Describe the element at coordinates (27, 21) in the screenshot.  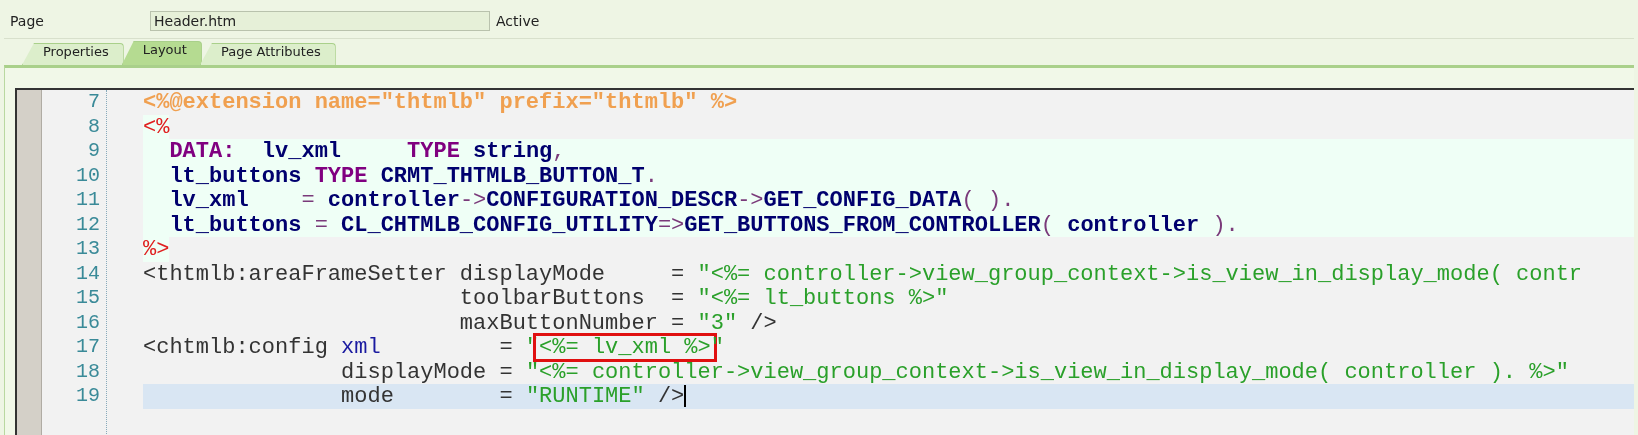
I see `page-label: Page` at that location.